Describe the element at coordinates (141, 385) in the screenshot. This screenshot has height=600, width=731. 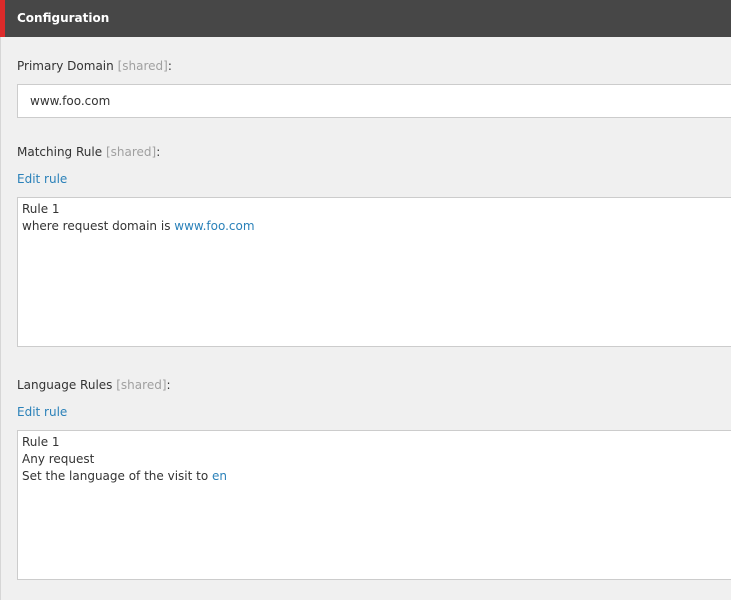
I see `language-rules-shared-tag: [shared]` at that location.